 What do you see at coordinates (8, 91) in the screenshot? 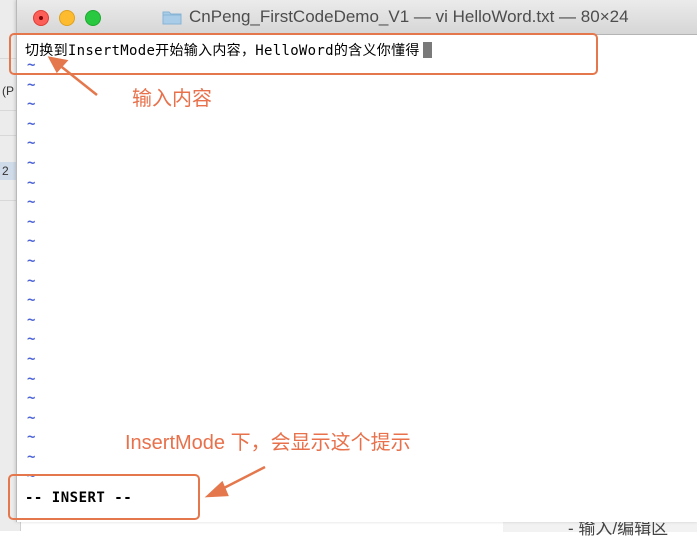
I see `background-text-fragment: (P` at bounding box center [8, 91].